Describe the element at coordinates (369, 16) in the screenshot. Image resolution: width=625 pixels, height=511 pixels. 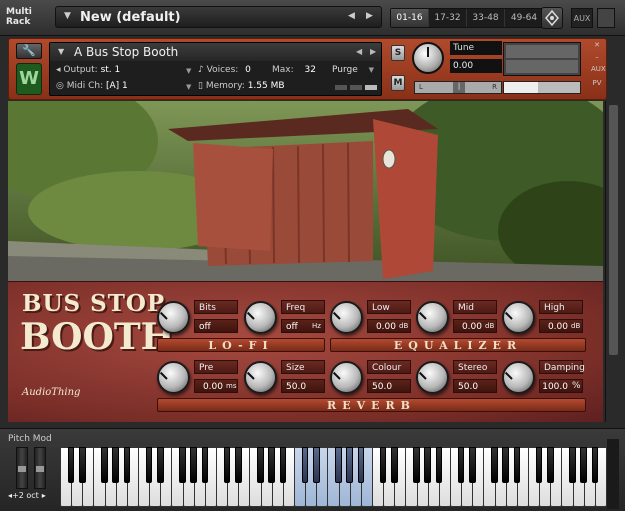
I see `next-preset-icon: ▶` at that location.